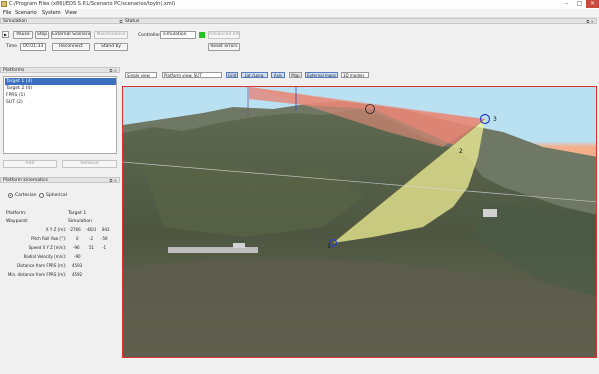 The image size is (599, 374). I want to click on reset-errors-button: Reset errors, so click(224, 47).